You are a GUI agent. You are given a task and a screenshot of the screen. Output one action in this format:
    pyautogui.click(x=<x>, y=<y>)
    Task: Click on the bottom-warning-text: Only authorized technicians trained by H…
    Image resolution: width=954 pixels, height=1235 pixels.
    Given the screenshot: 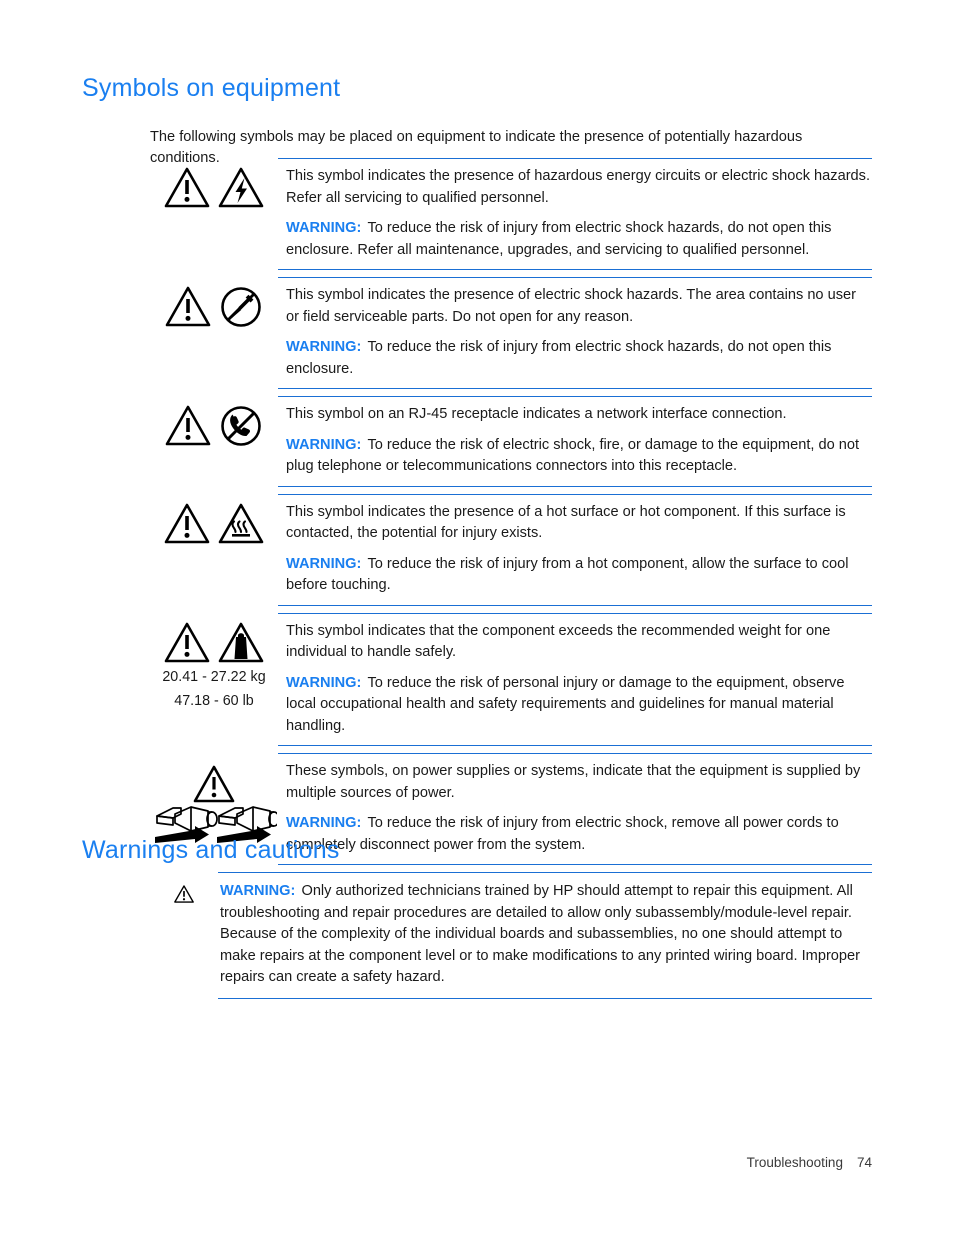 What is the action you would take?
    pyautogui.click(x=540, y=934)
    